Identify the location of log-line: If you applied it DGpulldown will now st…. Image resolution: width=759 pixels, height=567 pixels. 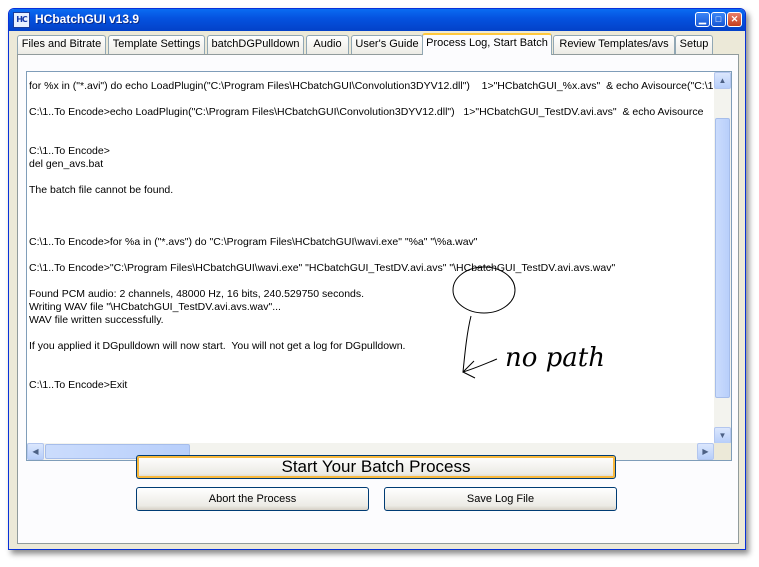
(217, 346).